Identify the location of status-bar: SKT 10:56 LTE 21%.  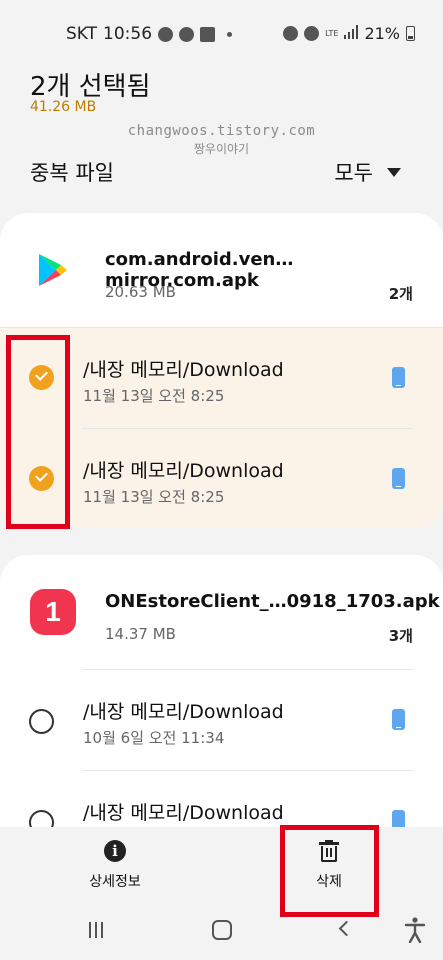
(221, 34).